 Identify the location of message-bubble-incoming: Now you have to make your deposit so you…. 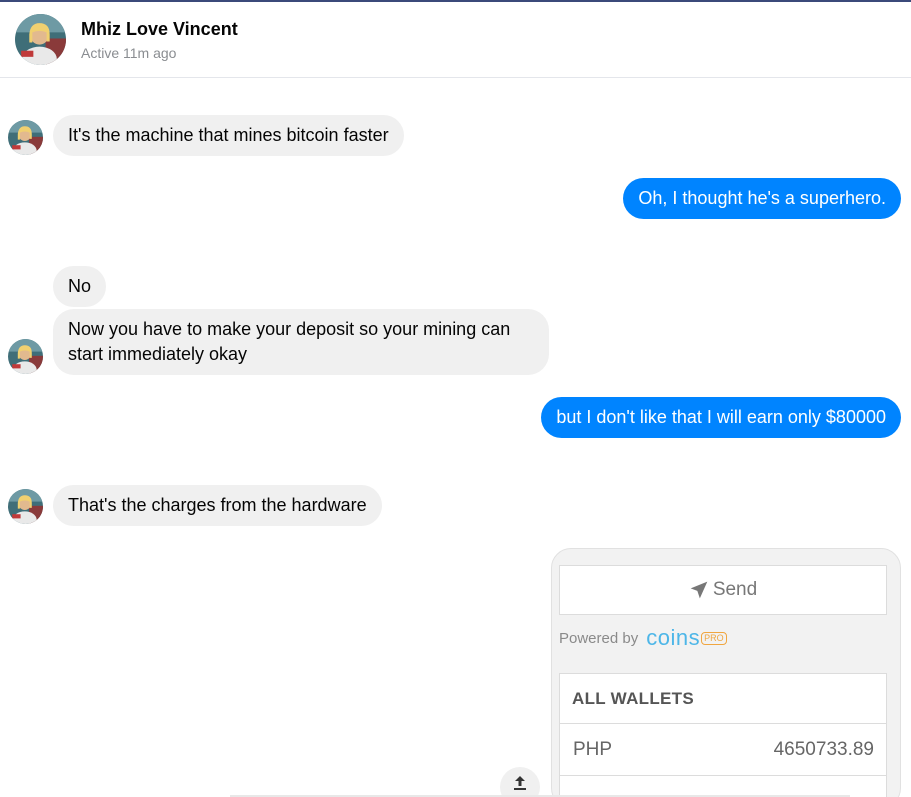
(301, 342).